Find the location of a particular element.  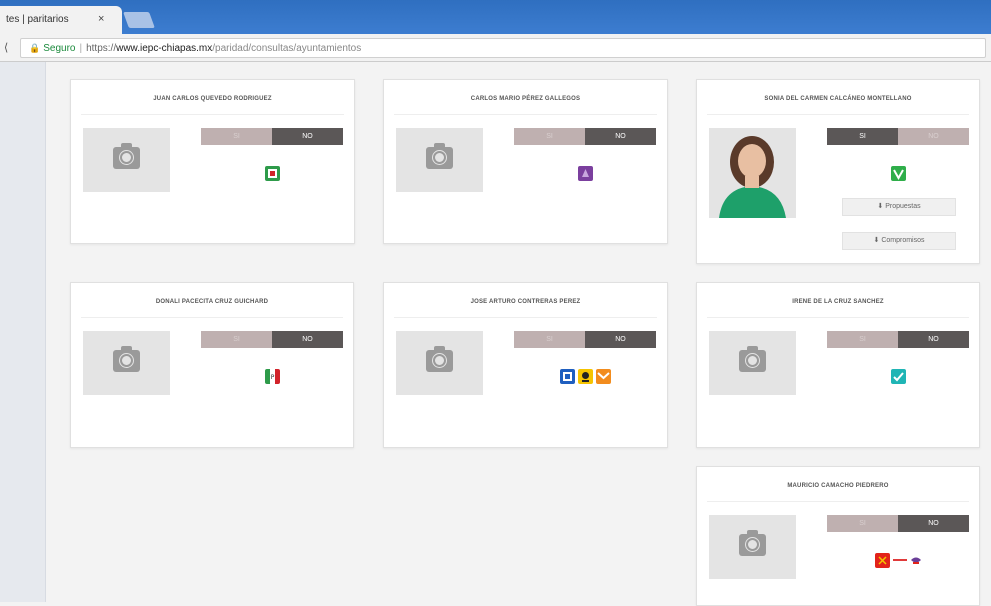

candidate-name: MAURICIO CAMACHO PIEDRERO is located at coordinates (838, 486).